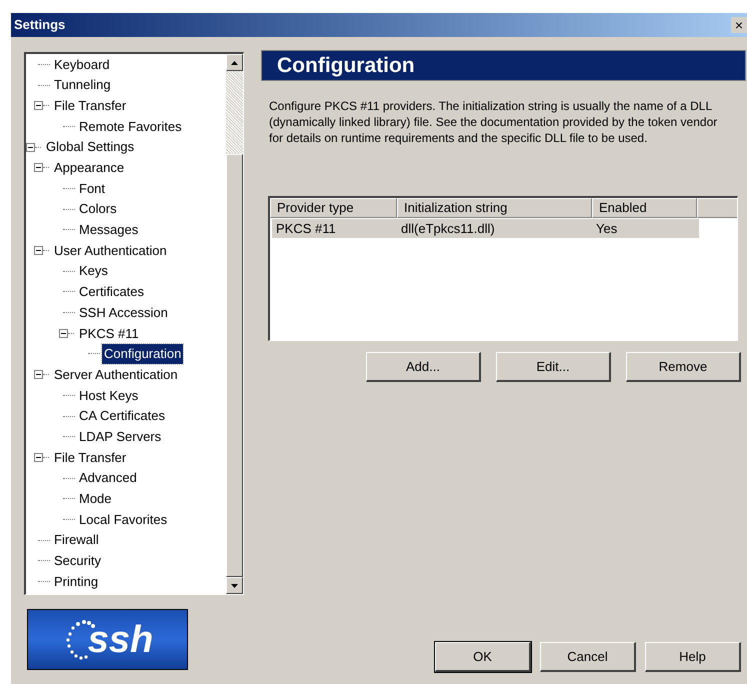 The width and height of the screenshot is (747, 684). I want to click on window-title: Settings, so click(40, 25).